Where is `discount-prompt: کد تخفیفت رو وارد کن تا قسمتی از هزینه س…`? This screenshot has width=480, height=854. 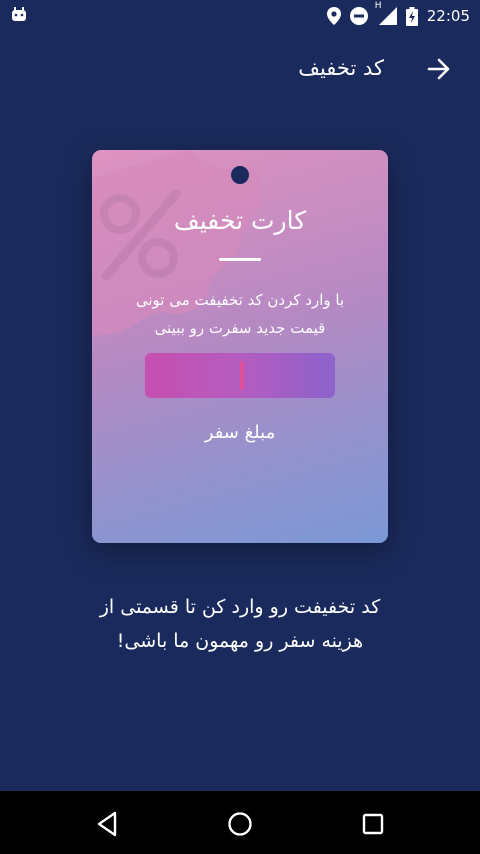
discount-prompt: کد تخفیفت رو وارد کن تا قسمتی از هزینه س… is located at coordinates (240, 624).